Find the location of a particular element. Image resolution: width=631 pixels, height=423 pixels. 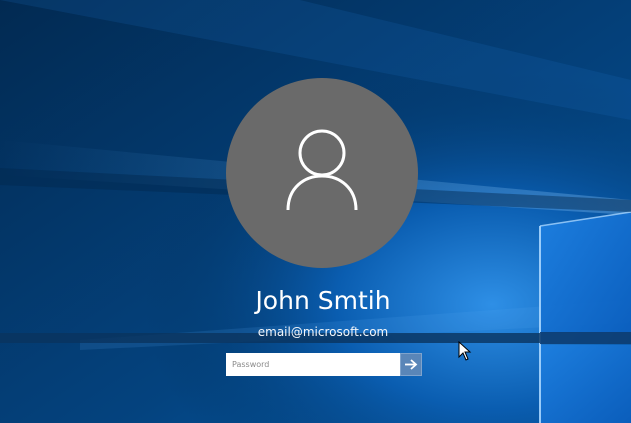

arrow-right-icon is located at coordinates (411, 364).